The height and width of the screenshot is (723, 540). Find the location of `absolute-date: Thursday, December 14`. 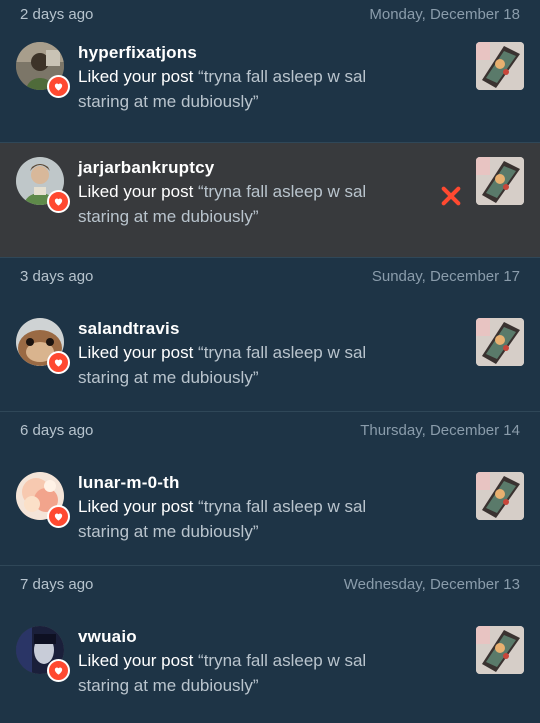

absolute-date: Thursday, December 14 is located at coordinates (440, 430).